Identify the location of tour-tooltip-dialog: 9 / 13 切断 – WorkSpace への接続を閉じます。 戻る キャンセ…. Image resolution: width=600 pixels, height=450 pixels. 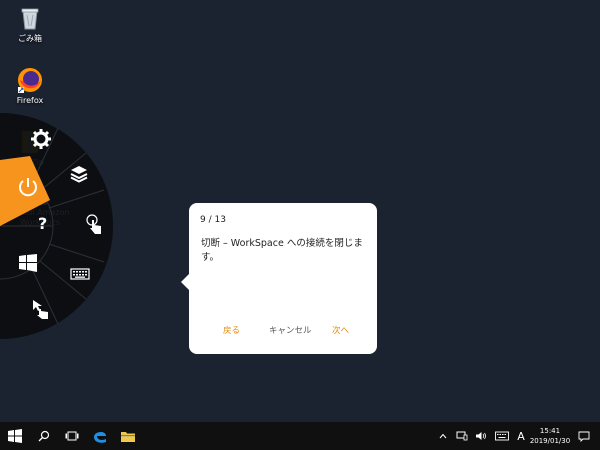
(279, 278).